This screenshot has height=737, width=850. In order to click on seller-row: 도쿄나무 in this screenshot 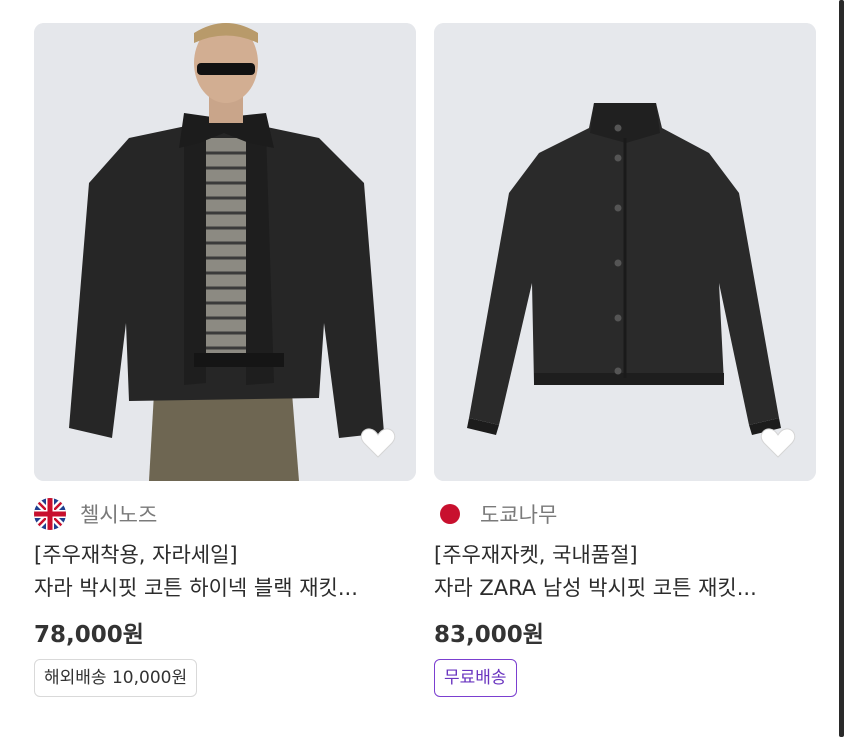, I will do `click(625, 514)`.